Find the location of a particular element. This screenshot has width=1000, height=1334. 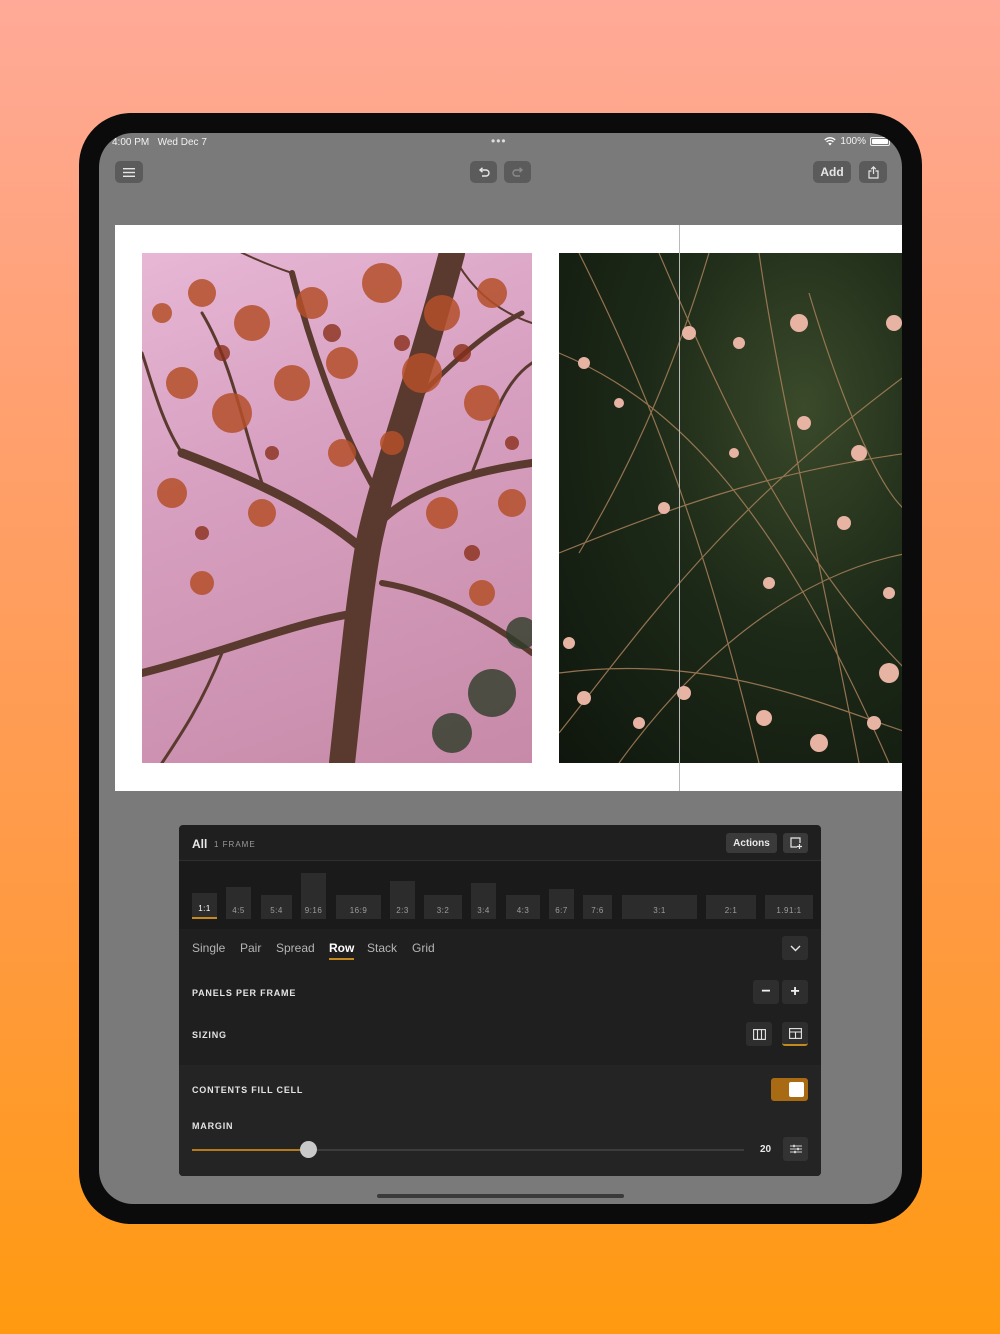

redo-icon is located at coordinates (517, 171).